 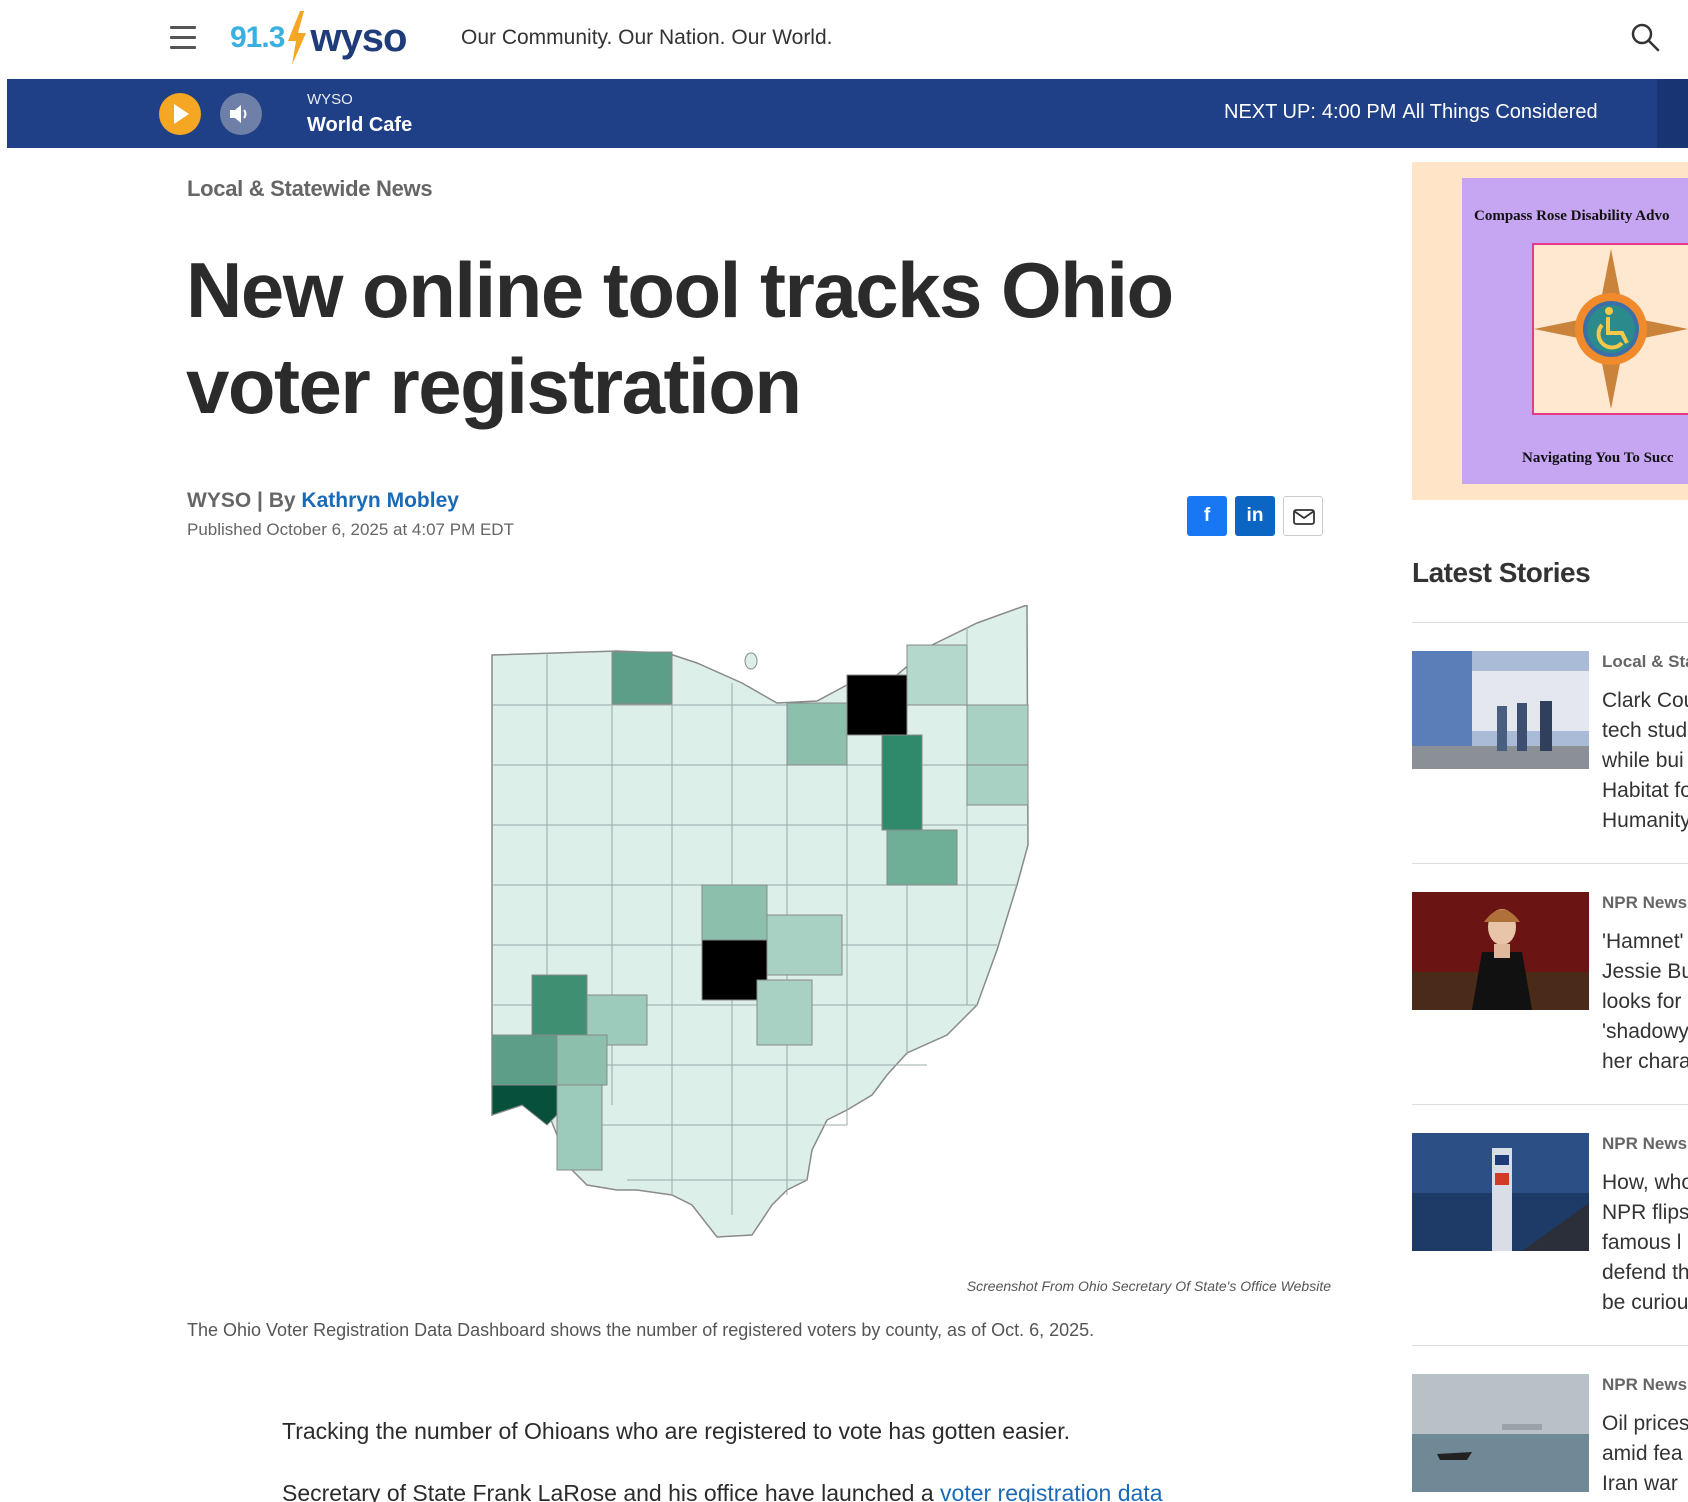 What do you see at coordinates (1572, 216) in the screenshot?
I see `ad-title: Compass Rose Disability Advo` at bounding box center [1572, 216].